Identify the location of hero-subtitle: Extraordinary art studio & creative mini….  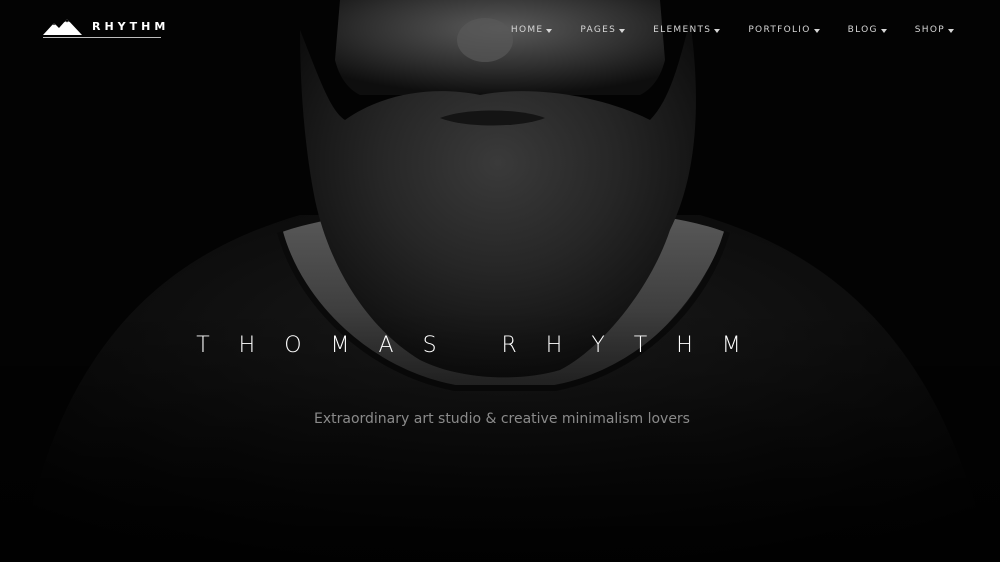
(502, 419).